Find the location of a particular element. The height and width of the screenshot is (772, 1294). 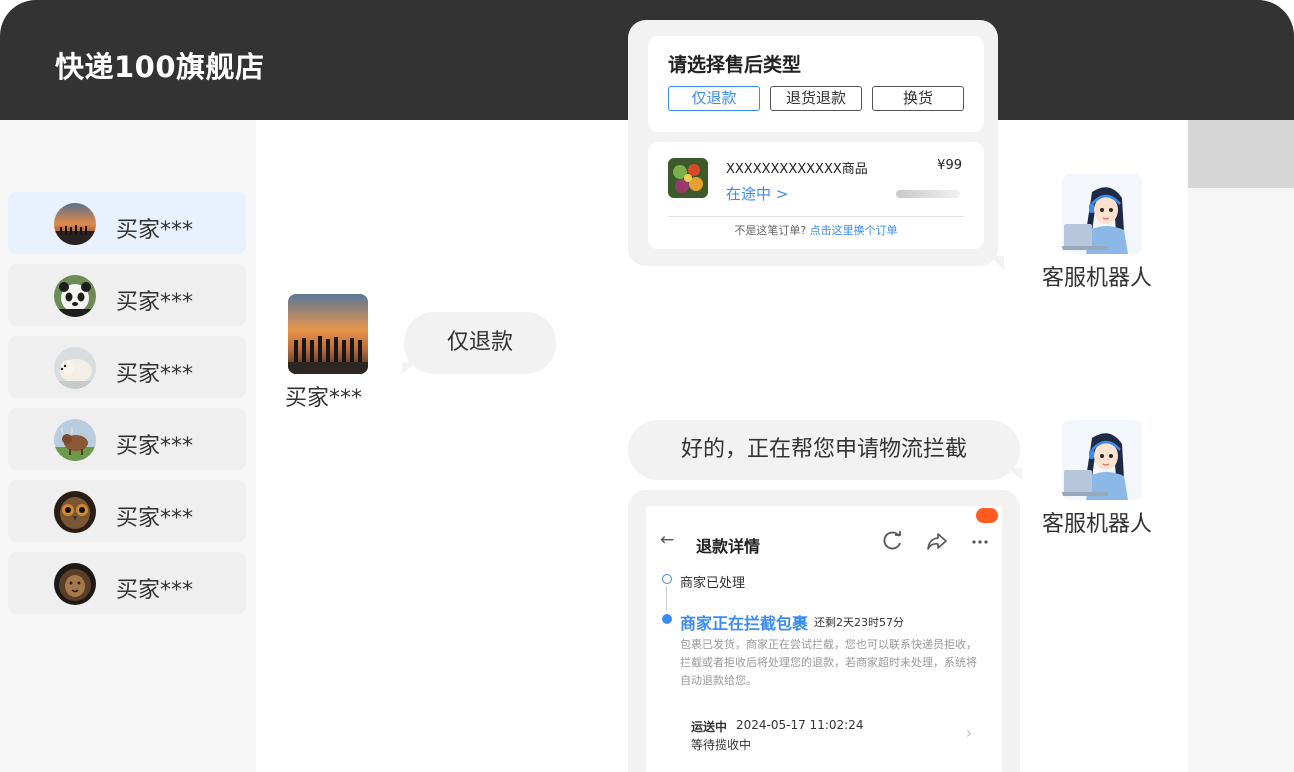

change-order-link: 点击这里换个订单 is located at coordinates (854, 230).